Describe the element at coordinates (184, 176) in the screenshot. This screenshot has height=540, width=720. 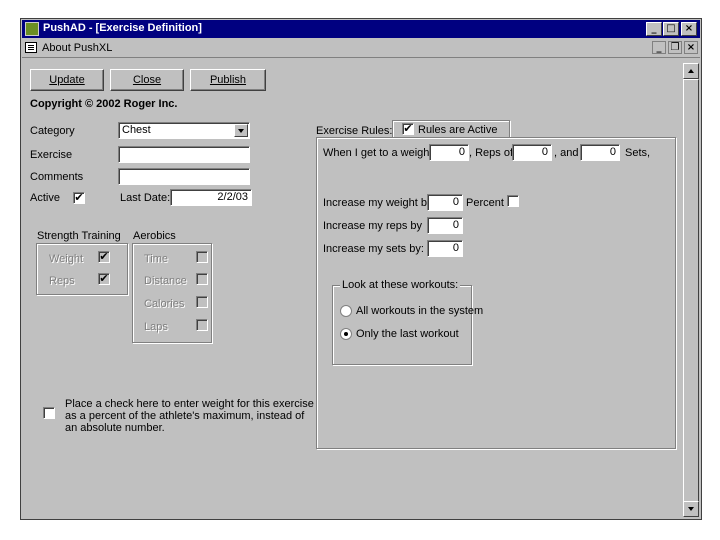
I see `comments-input` at that location.